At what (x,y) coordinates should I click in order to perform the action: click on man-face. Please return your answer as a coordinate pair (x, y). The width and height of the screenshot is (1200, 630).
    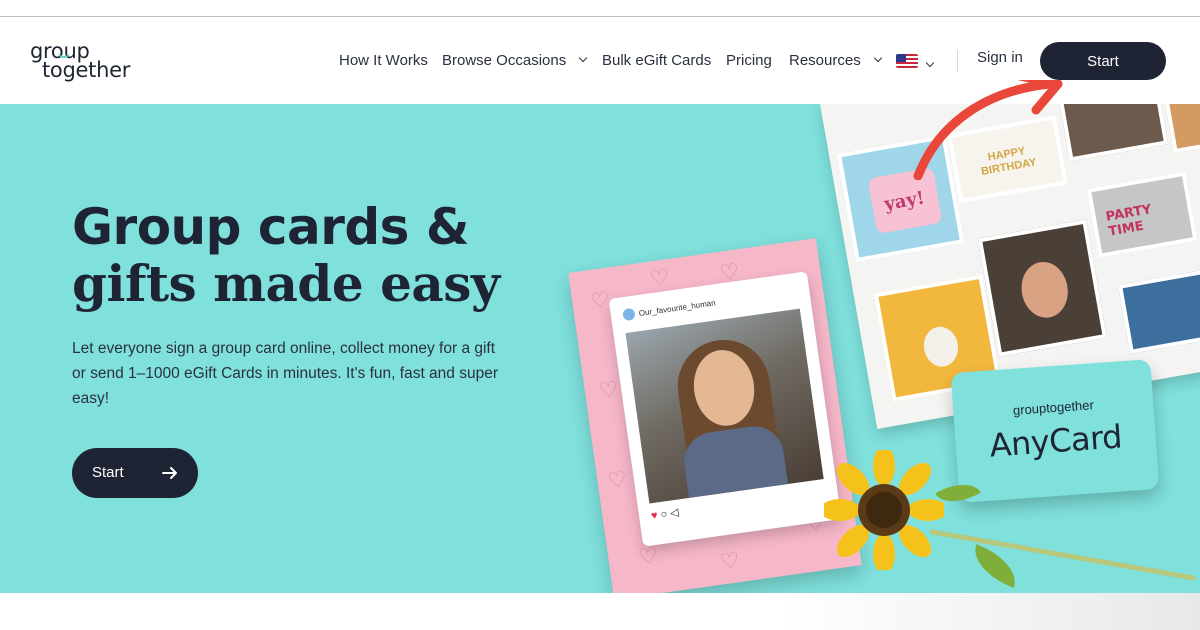
    Looking at the image, I should click on (1045, 290).